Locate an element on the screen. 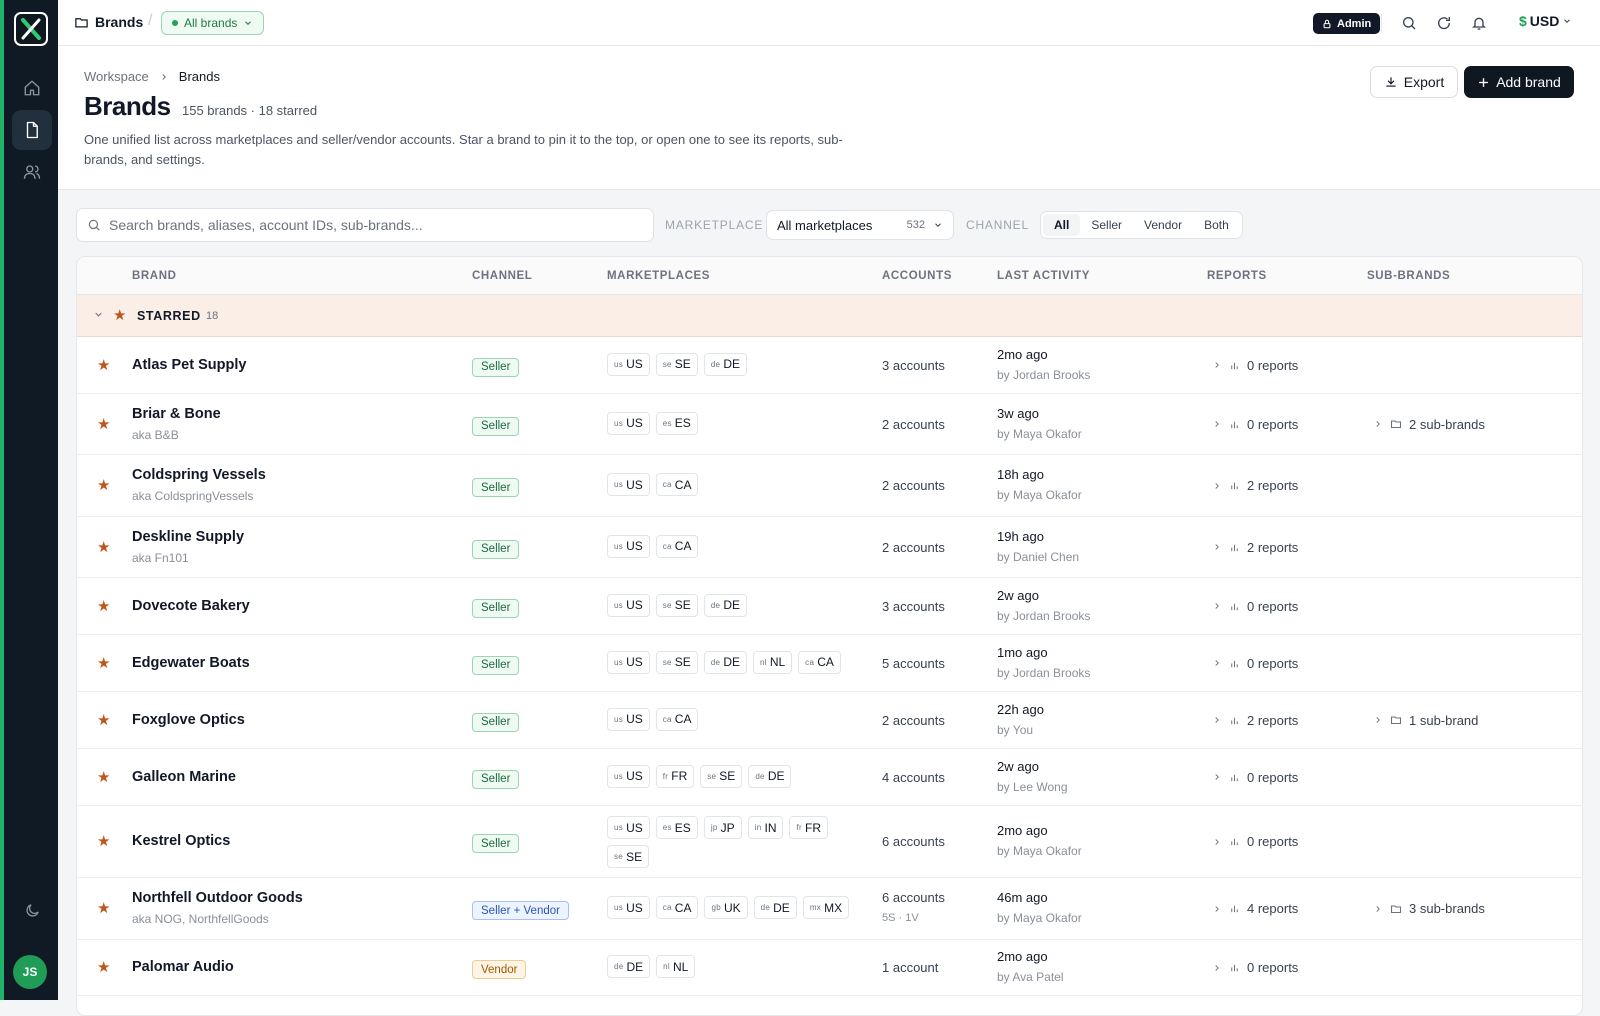 The width and height of the screenshot is (1600, 1016). column-reports: REPORTS is located at coordinates (1237, 276).